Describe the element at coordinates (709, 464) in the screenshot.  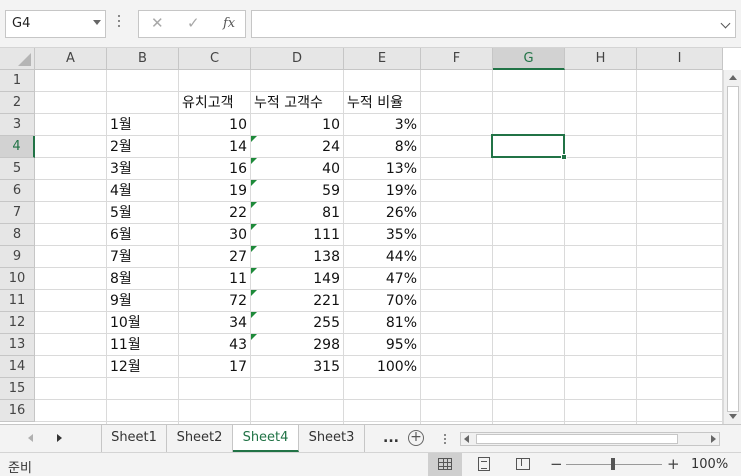
I see `zoom-level: 100%` at that location.